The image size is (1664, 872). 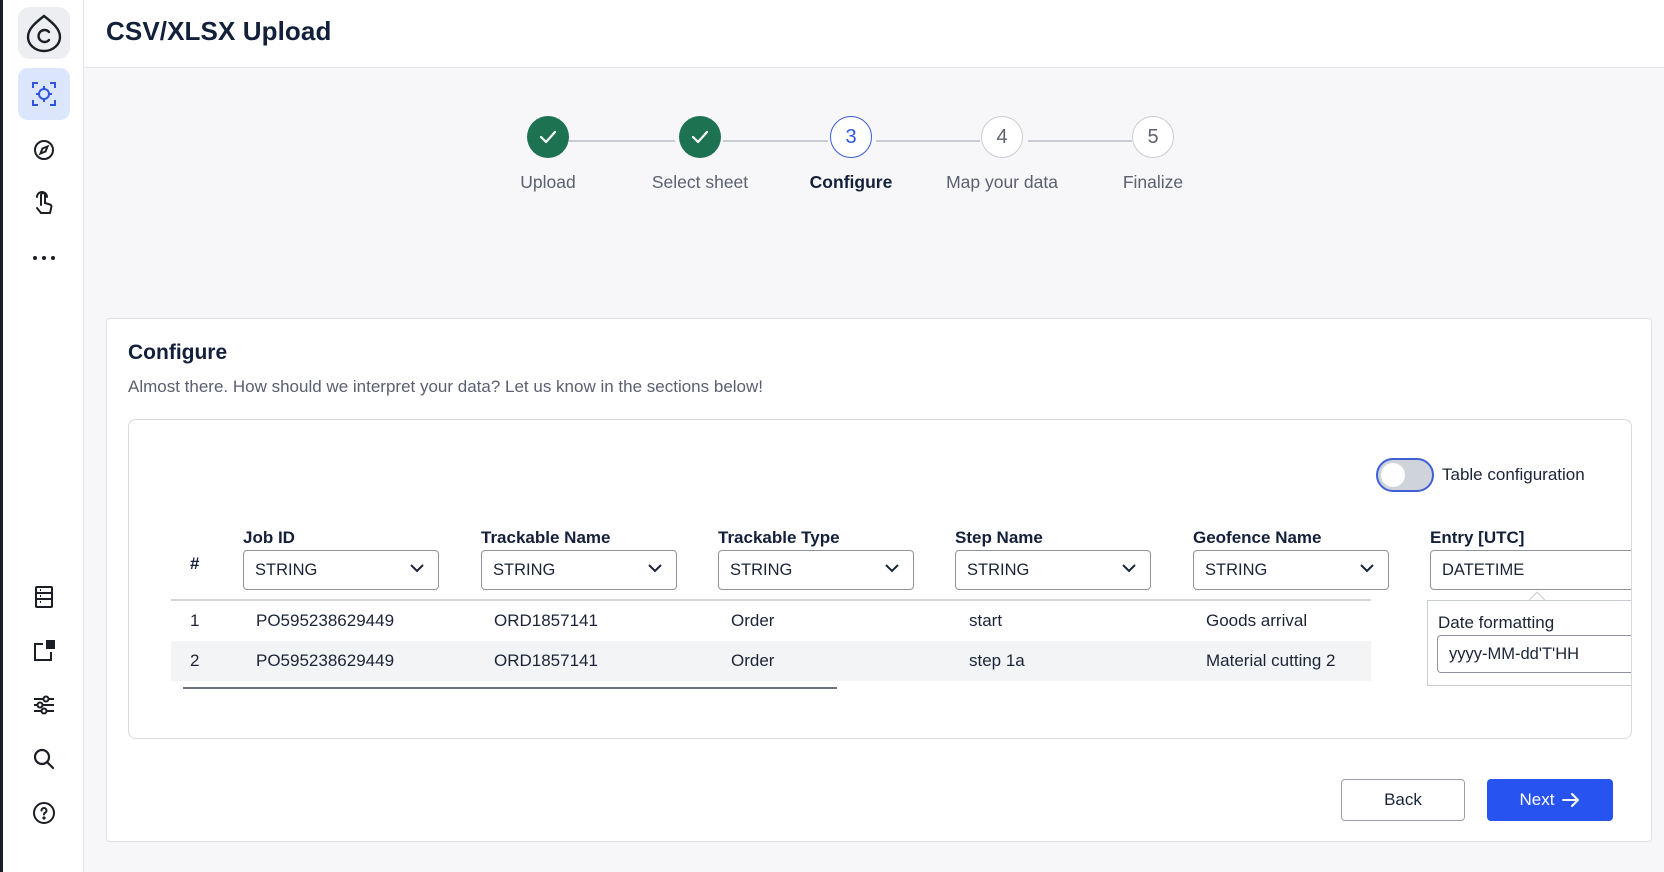 I want to click on help-icon, so click(x=44, y=813).